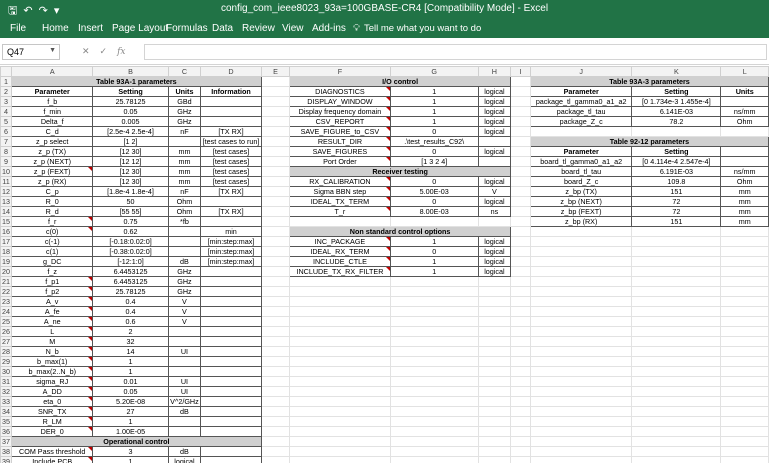  What do you see at coordinates (130, 421) in the screenshot?
I see `cell-b35: 1` at bounding box center [130, 421].